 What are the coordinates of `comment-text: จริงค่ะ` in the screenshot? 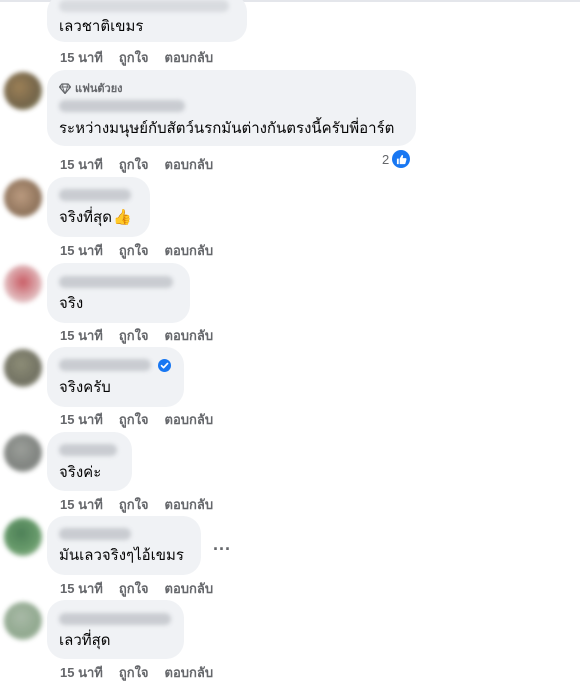 It's located at (80, 472).